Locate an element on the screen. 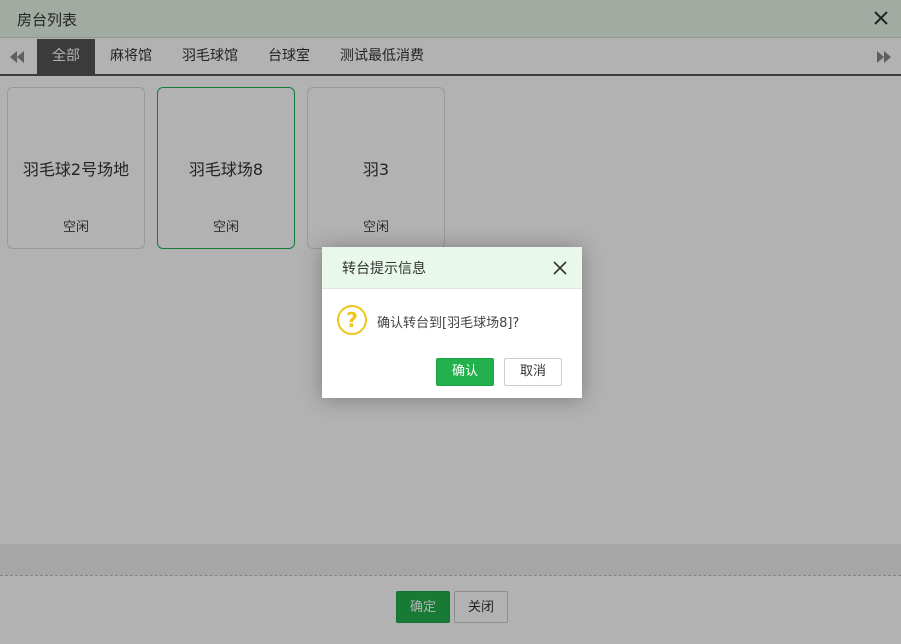 The width and height of the screenshot is (901, 644). question-icon: ? is located at coordinates (352, 320).